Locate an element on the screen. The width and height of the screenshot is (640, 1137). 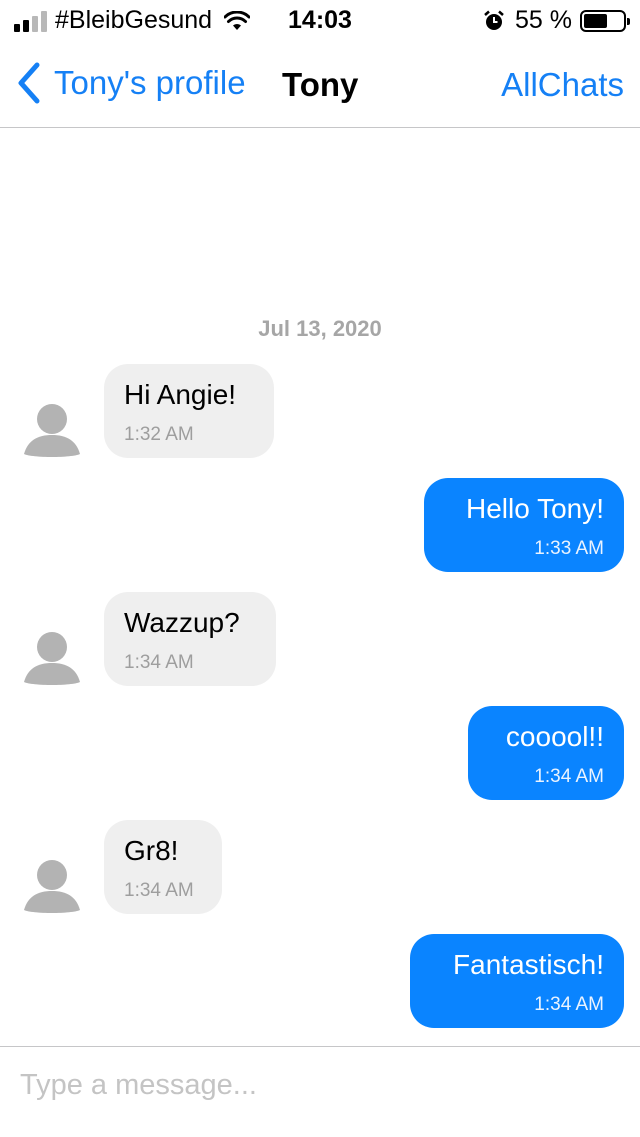
status-bar: #BleibGesund 14:03 55 % is located at coordinates (320, 20).